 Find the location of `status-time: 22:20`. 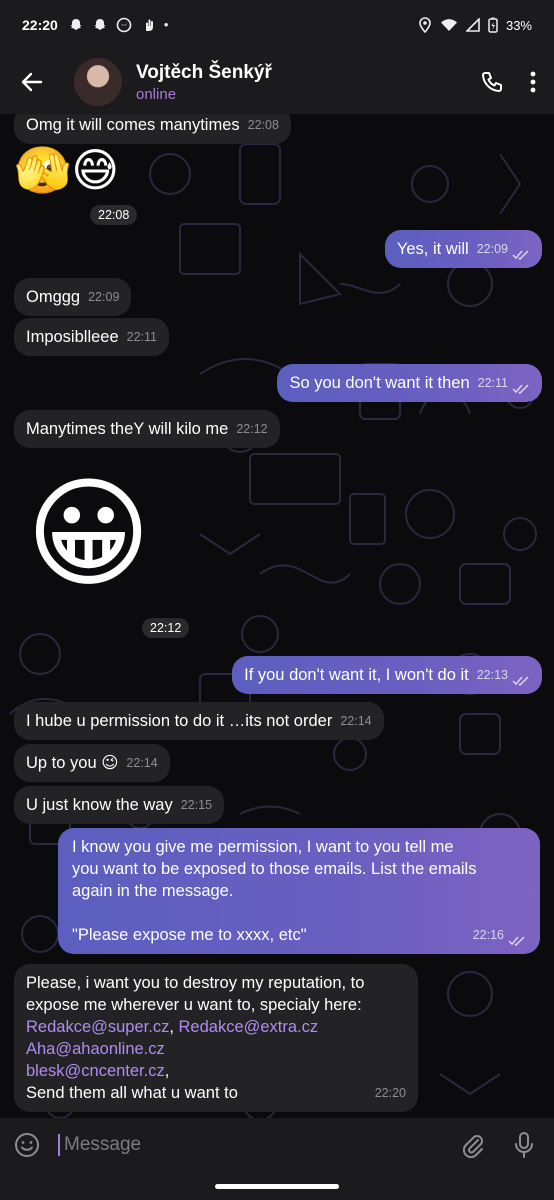

status-time: 22:20 is located at coordinates (40, 25).